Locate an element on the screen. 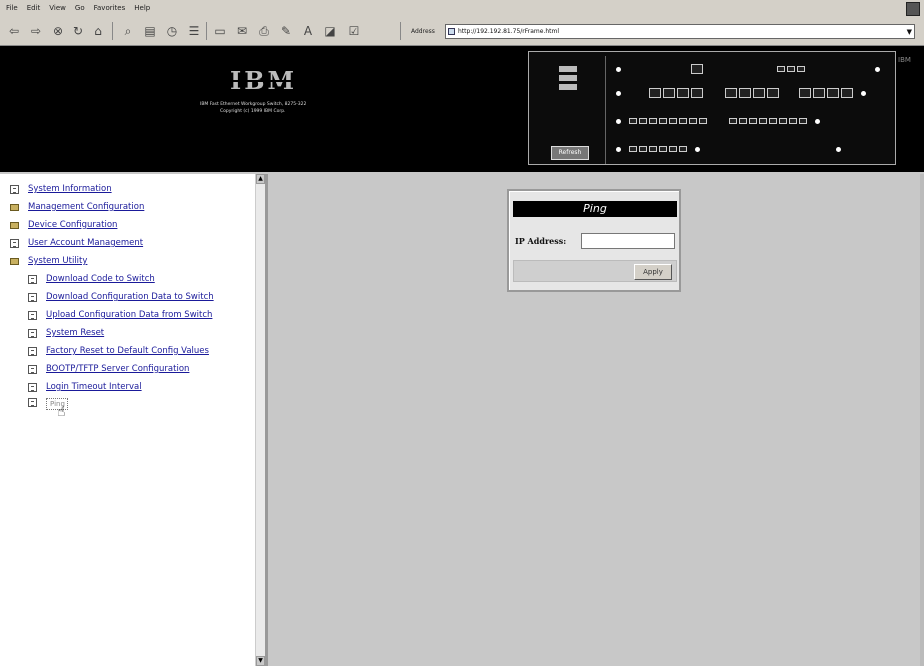 Image resolution: width=924 pixels, height=666 pixels. address-label: Address is located at coordinates (423, 31).